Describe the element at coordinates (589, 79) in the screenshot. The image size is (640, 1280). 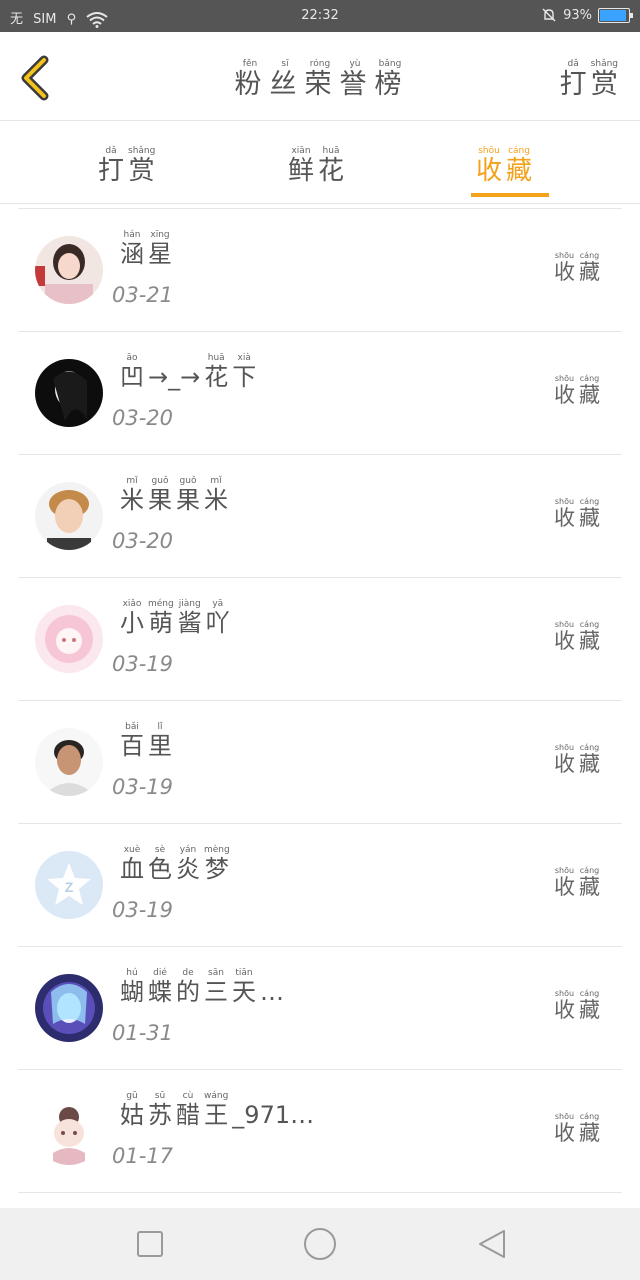
I see `reward-button: dǎ 打 shǎng 赏` at that location.